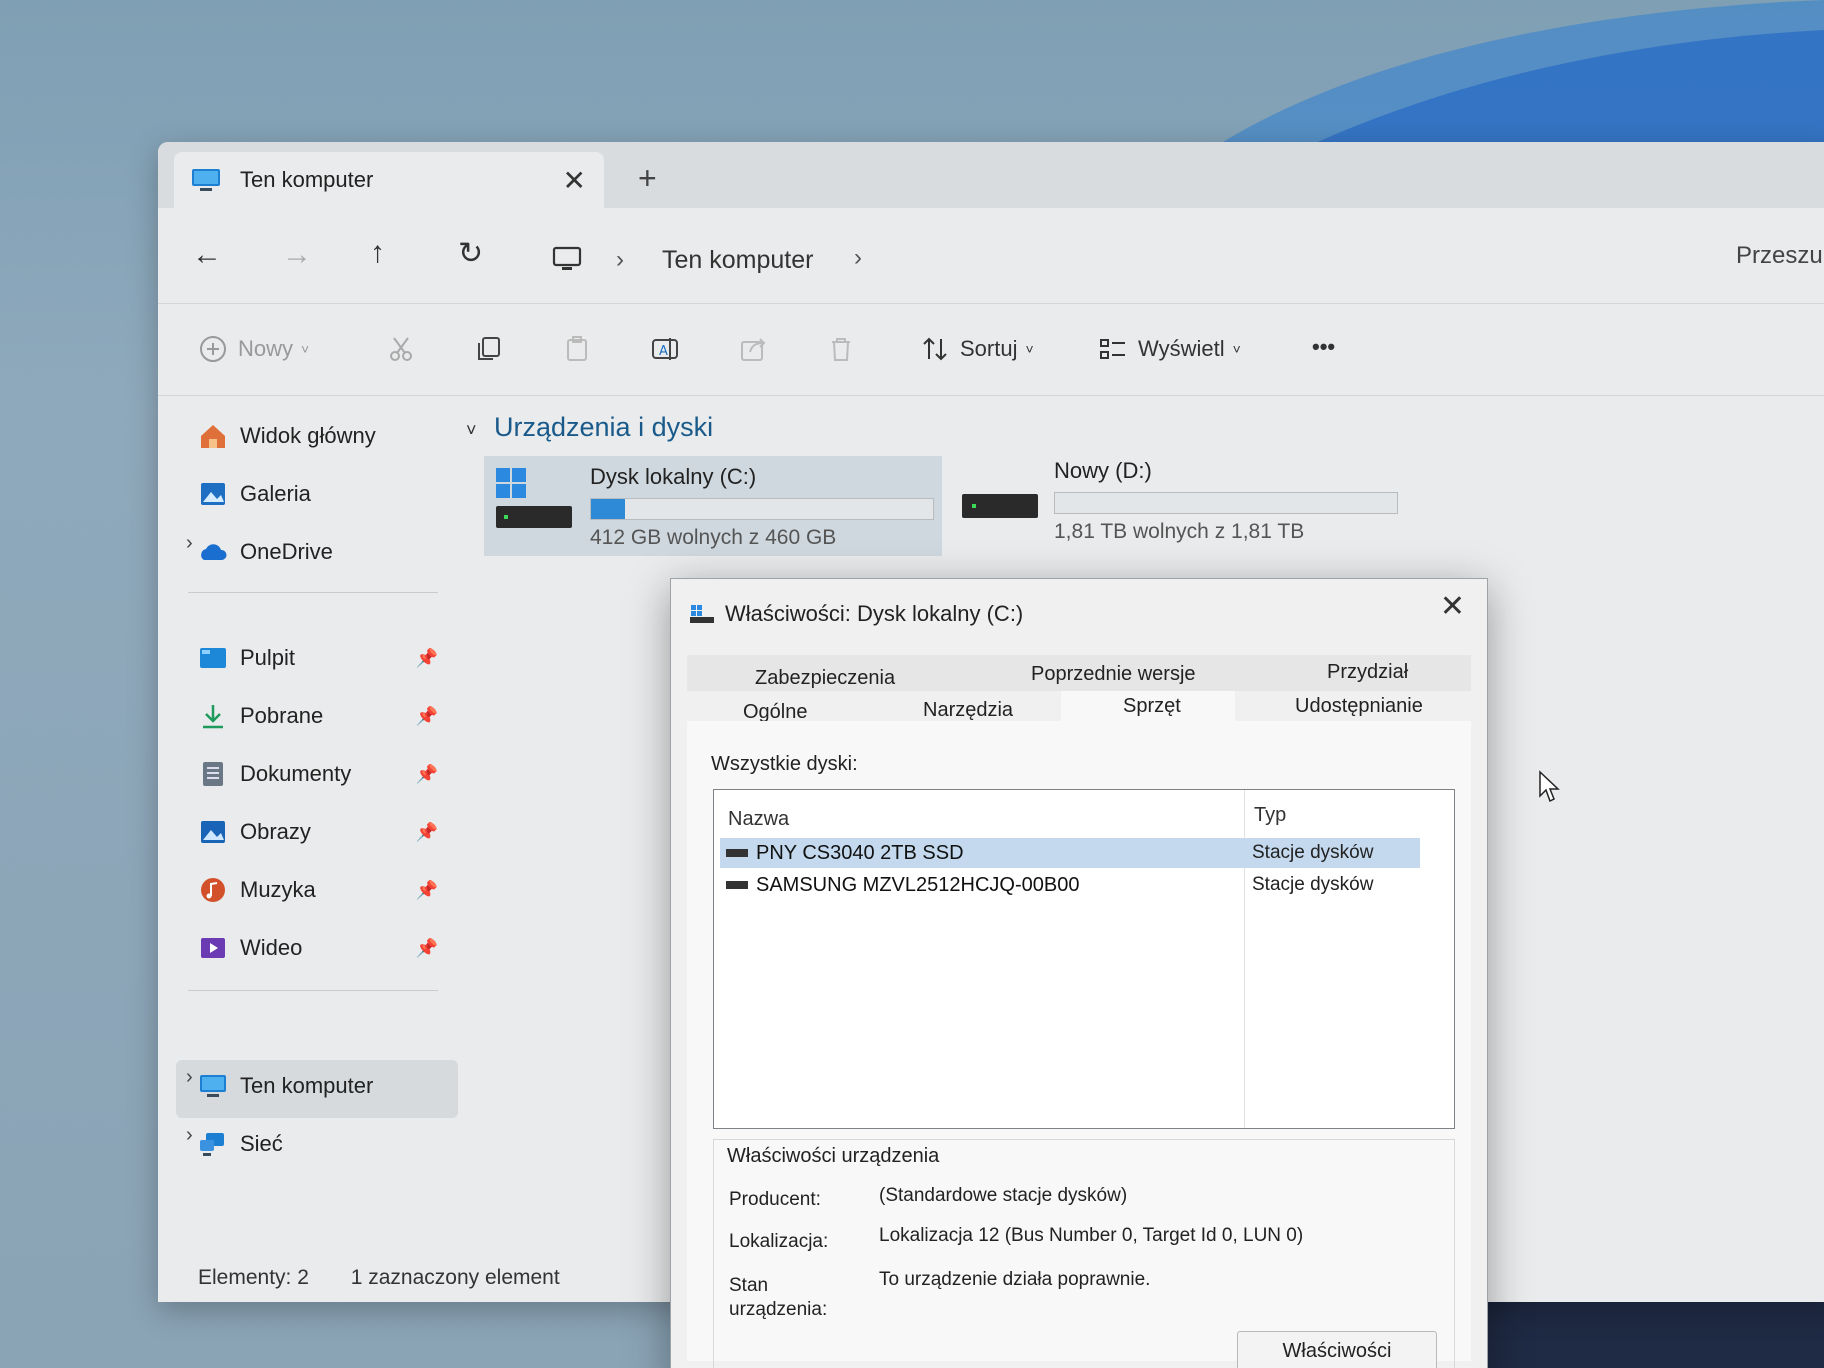  What do you see at coordinates (991, 175) in the screenshot?
I see `title-bar: Ten komputer ✕ +` at bounding box center [991, 175].